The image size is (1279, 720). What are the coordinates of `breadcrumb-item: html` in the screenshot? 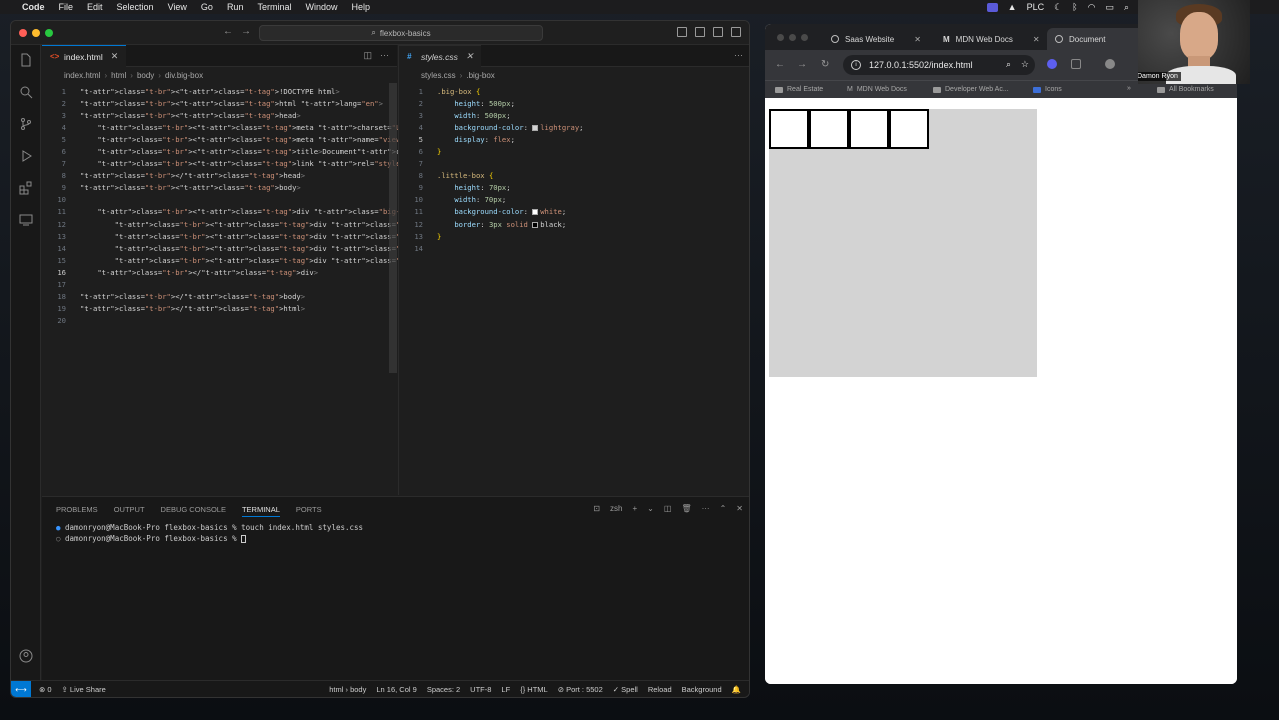 It's located at (118, 75).